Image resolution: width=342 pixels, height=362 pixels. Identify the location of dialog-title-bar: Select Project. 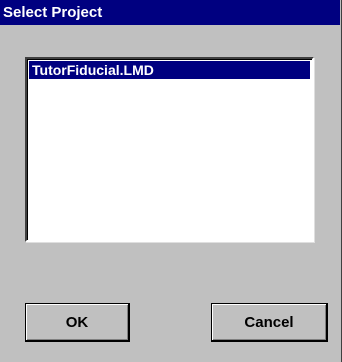
(170, 12).